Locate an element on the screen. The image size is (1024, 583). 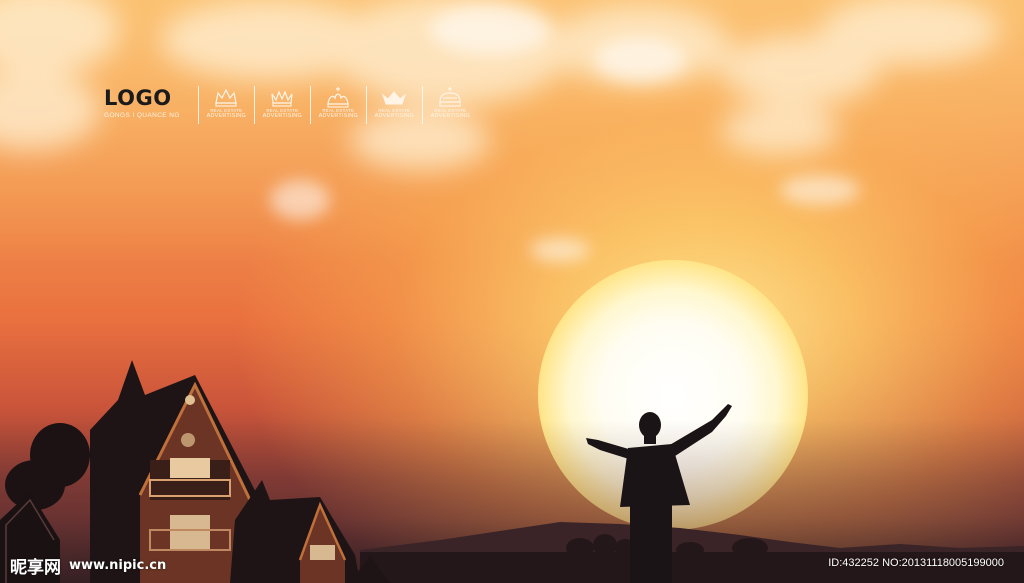
watermark-brand: 昵享网 www.nipic.cn is located at coordinates (88, 565).